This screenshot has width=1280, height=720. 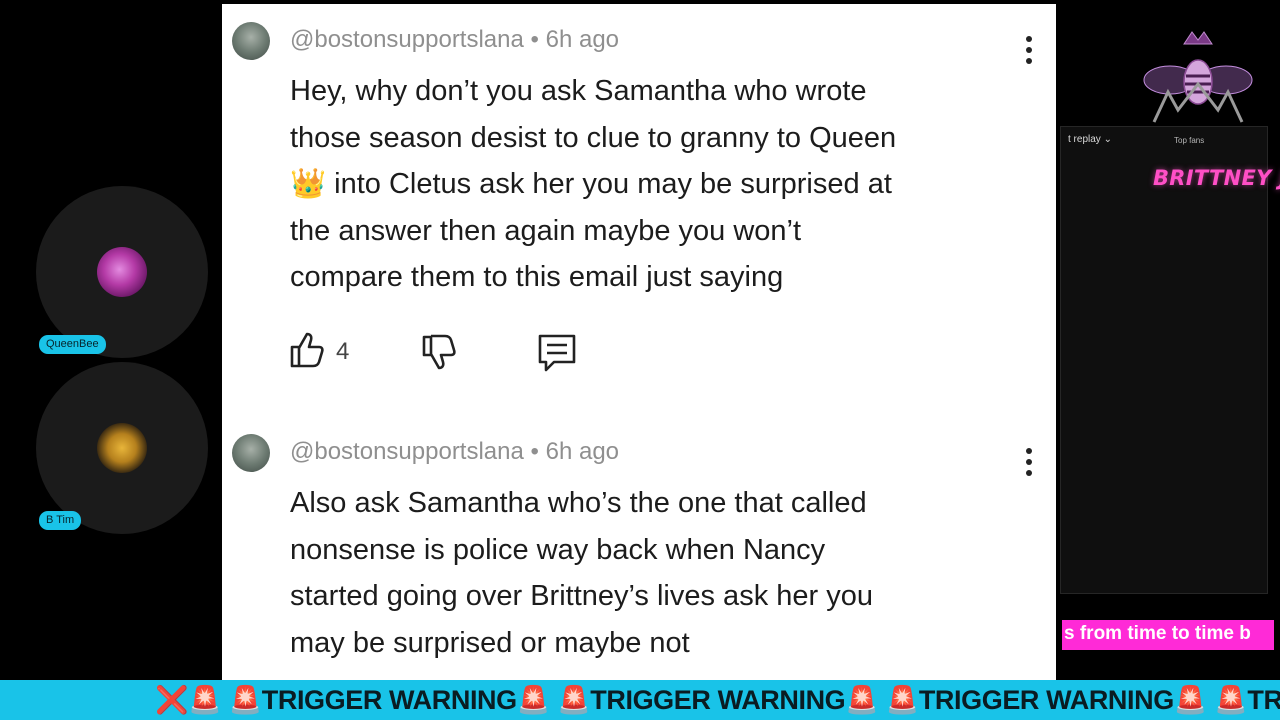 I want to click on pink-ticker-bar: s from time to time b, so click(x=1168, y=635).